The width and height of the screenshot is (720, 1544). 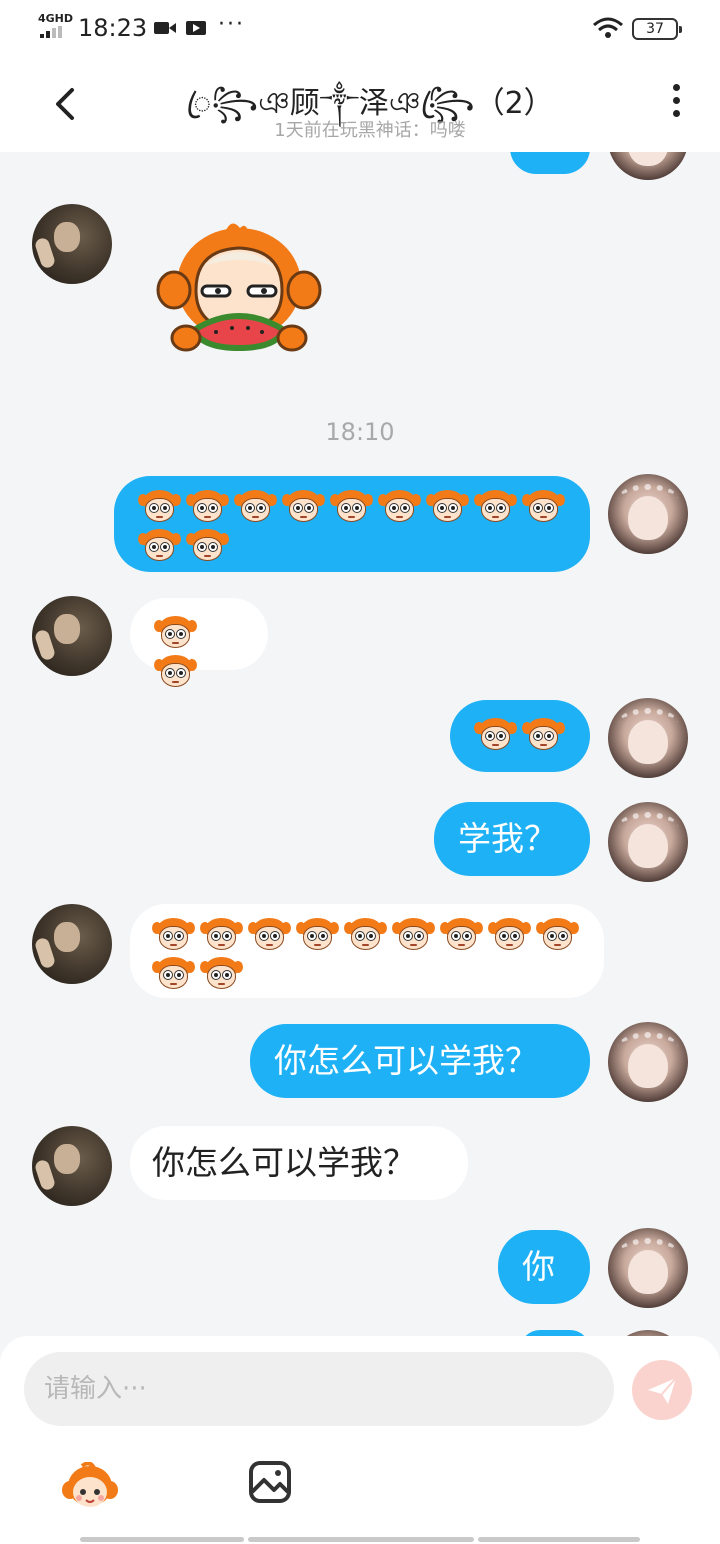 What do you see at coordinates (538, 1266) in the screenshot?
I see `message-text: 你` at bounding box center [538, 1266].